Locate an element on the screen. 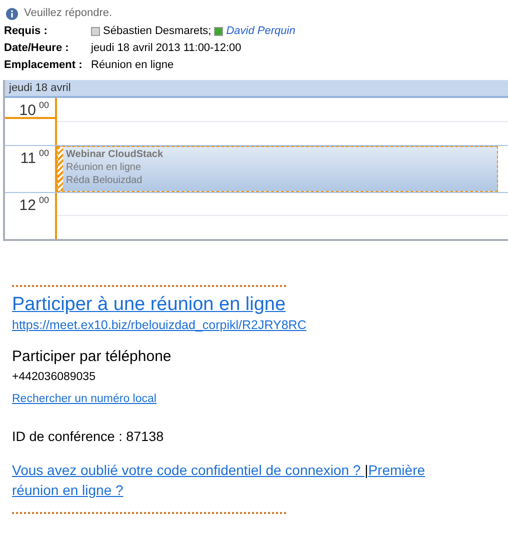 This screenshot has height=549, width=508. field-label: Date/Heure : is located at coordinates (37, 48).